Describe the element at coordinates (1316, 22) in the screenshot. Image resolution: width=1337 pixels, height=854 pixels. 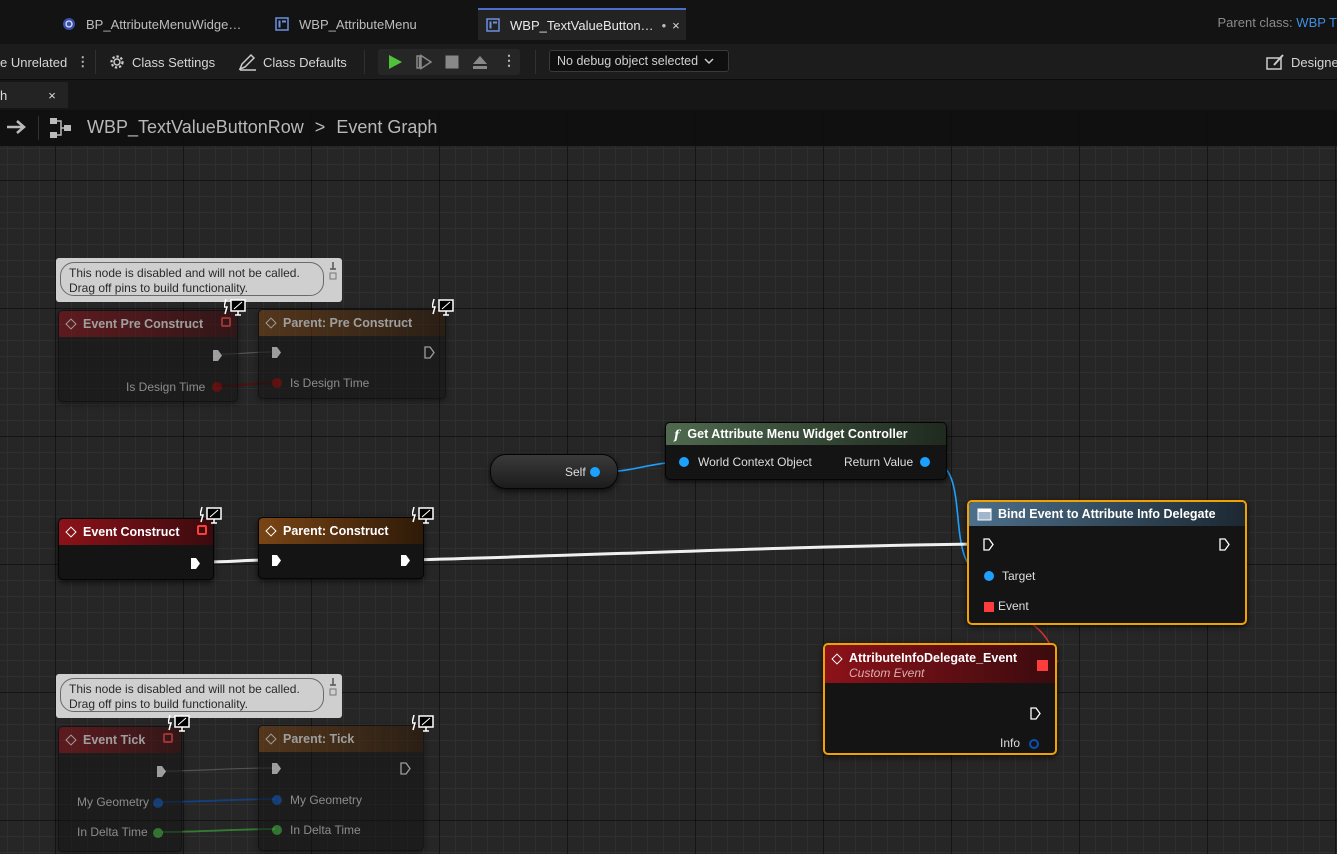
I see `parent-class-link: WBP T` at that location.